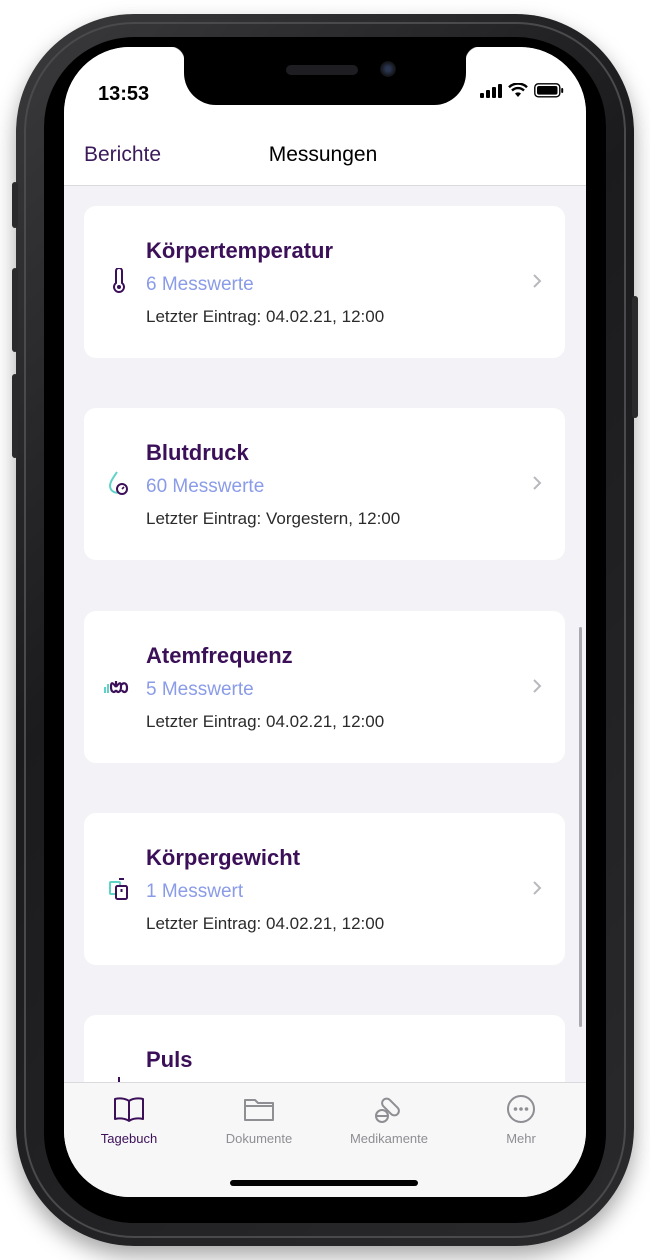  I want to click on tab-label: Mehr, so click(521, 1138).